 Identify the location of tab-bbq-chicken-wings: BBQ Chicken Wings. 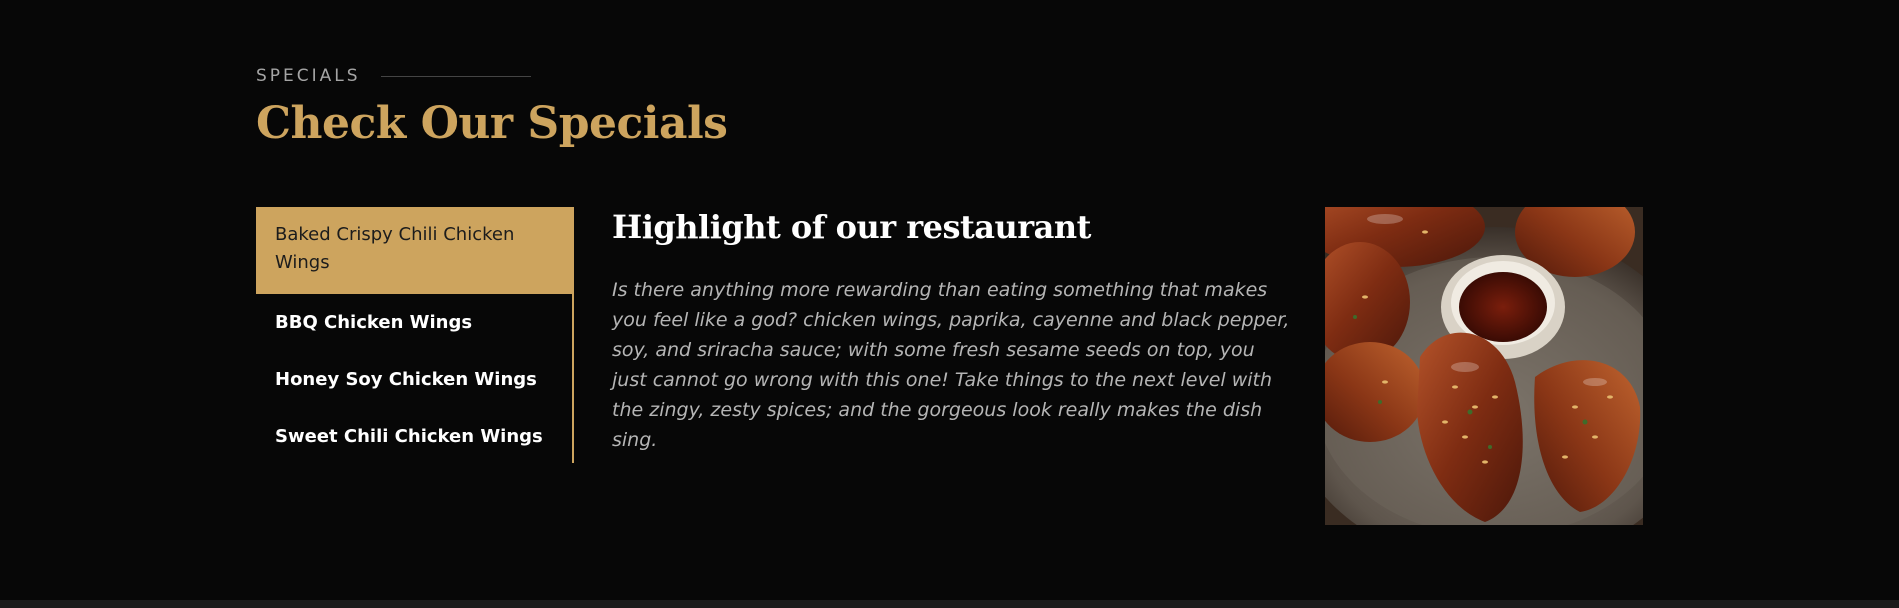
(414, 322).